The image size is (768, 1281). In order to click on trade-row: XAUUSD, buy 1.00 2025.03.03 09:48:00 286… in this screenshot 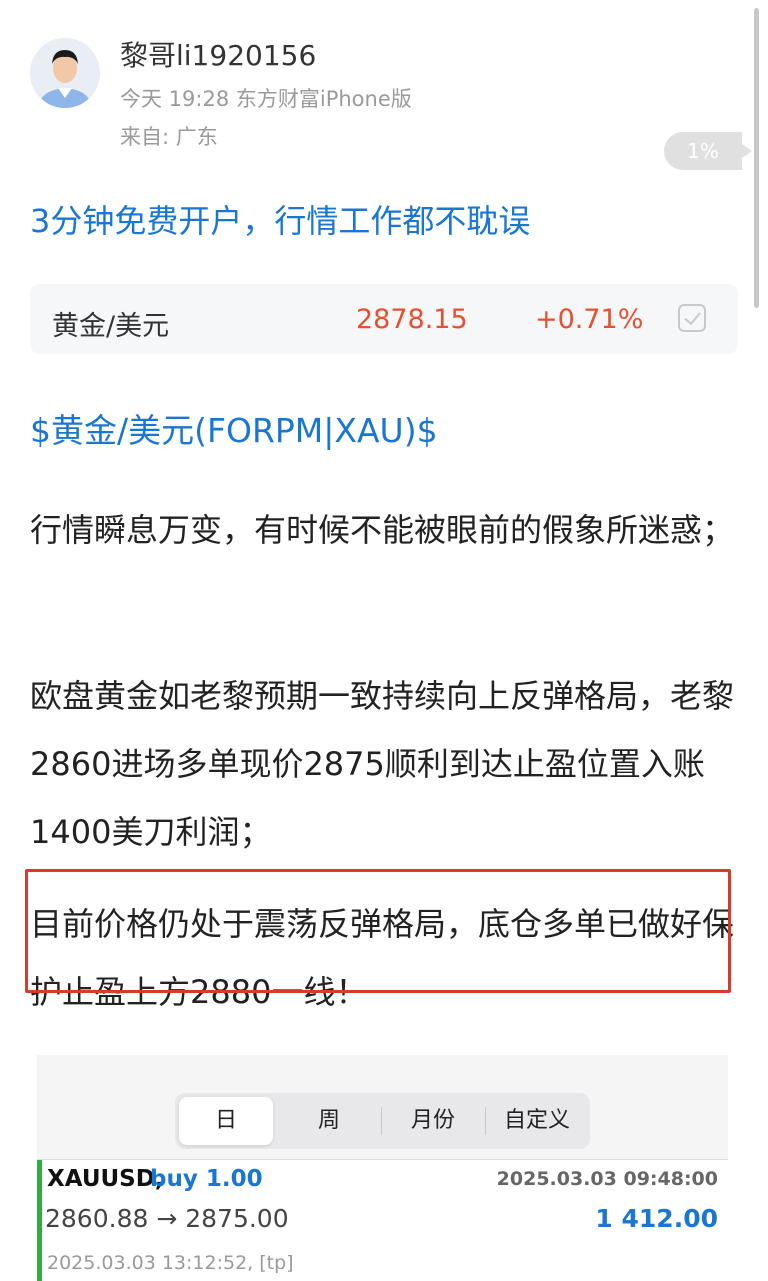, I will do `click(382, 1220)`.